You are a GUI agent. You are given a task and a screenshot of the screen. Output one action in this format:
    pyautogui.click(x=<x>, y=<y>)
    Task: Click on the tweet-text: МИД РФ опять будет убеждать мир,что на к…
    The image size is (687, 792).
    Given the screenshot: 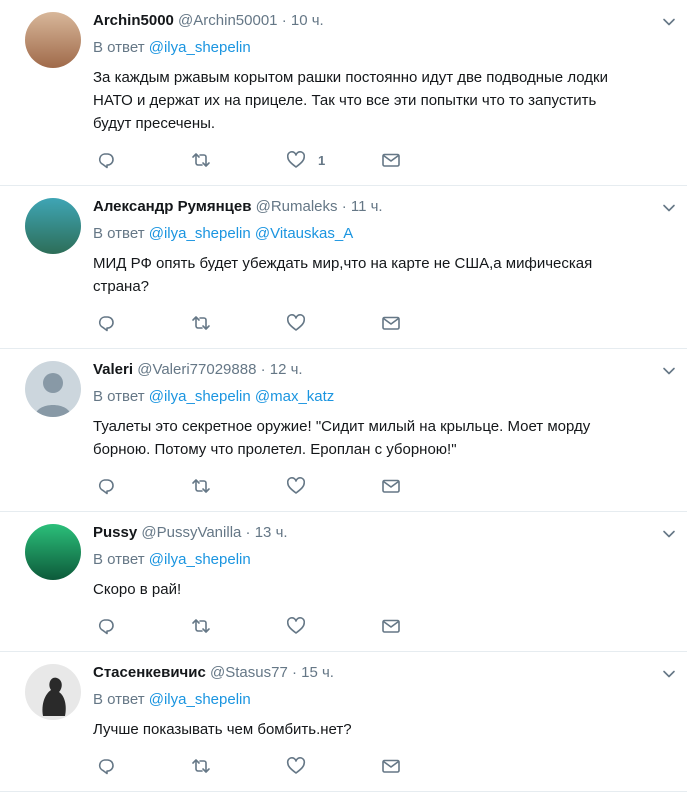 What is the action you would take?
    pyautogui.click(x=343, y=275)
    